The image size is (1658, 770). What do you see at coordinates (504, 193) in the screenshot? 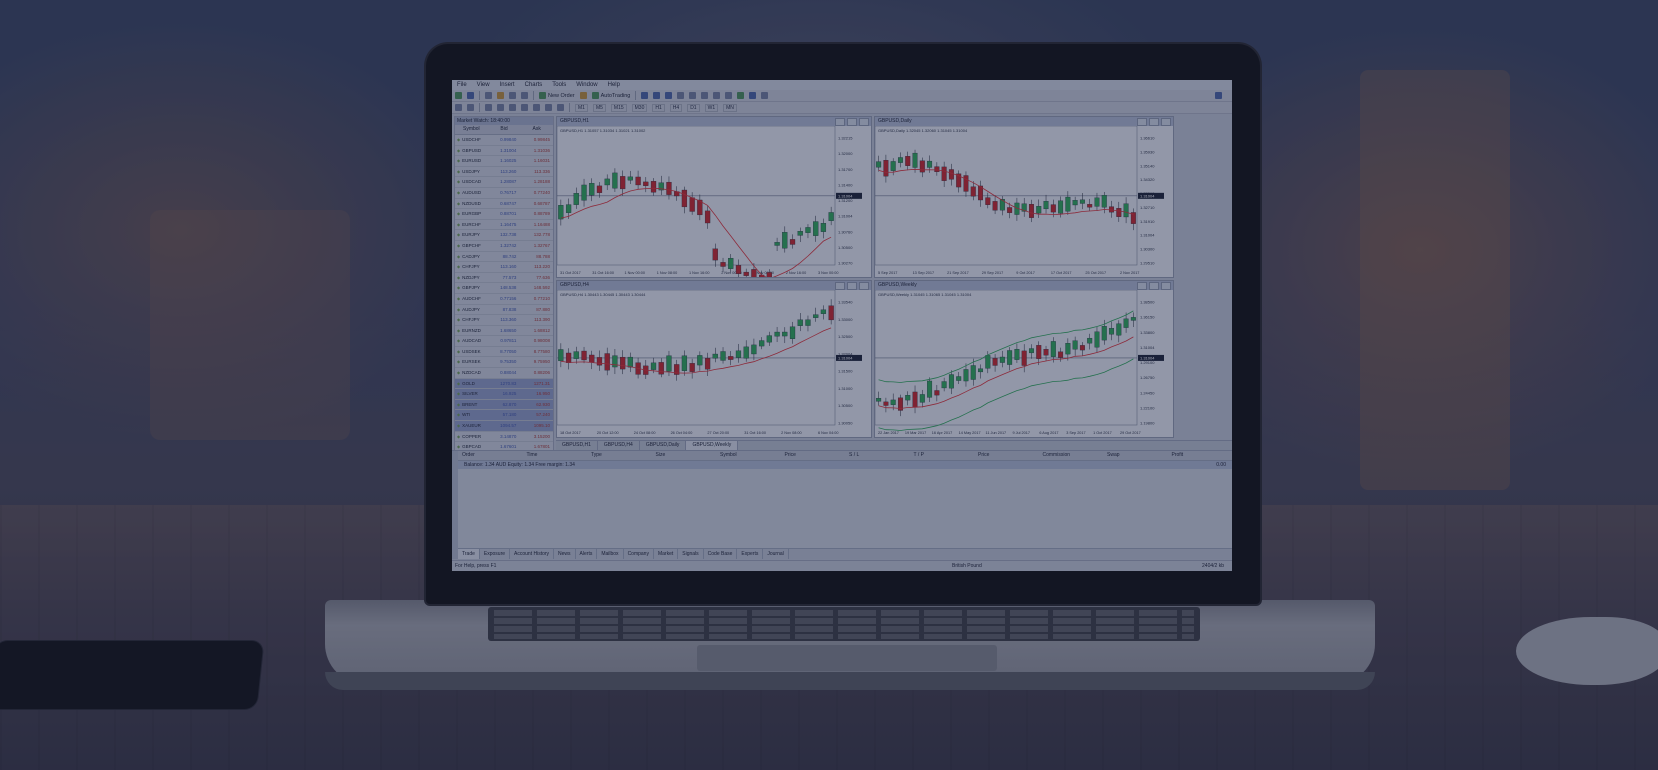
I see `market-watch-row: AUDUSD 0.76717 0.77240` at bounding box center [504, 193].